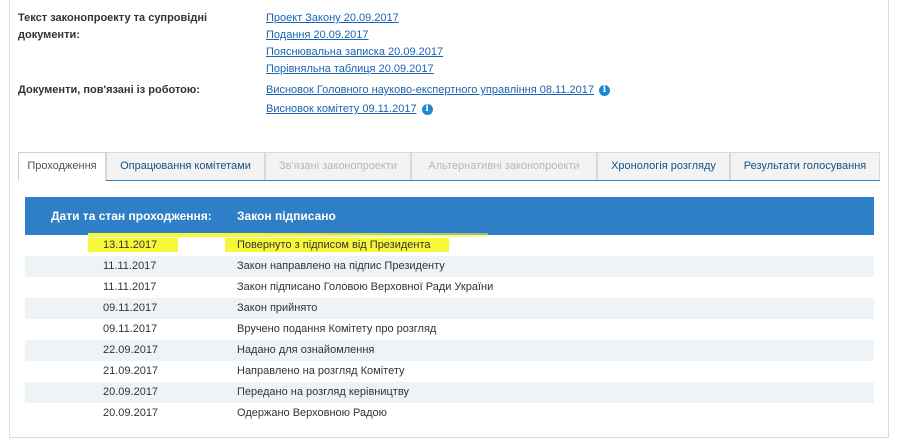 This screenshot has height=447, width=900. What do you see at coordinates (449, 413) in the screenshot?
I see `passage-row: 20.09.2017 Одержано Верховною Радою` at bounding box center [449, 413].